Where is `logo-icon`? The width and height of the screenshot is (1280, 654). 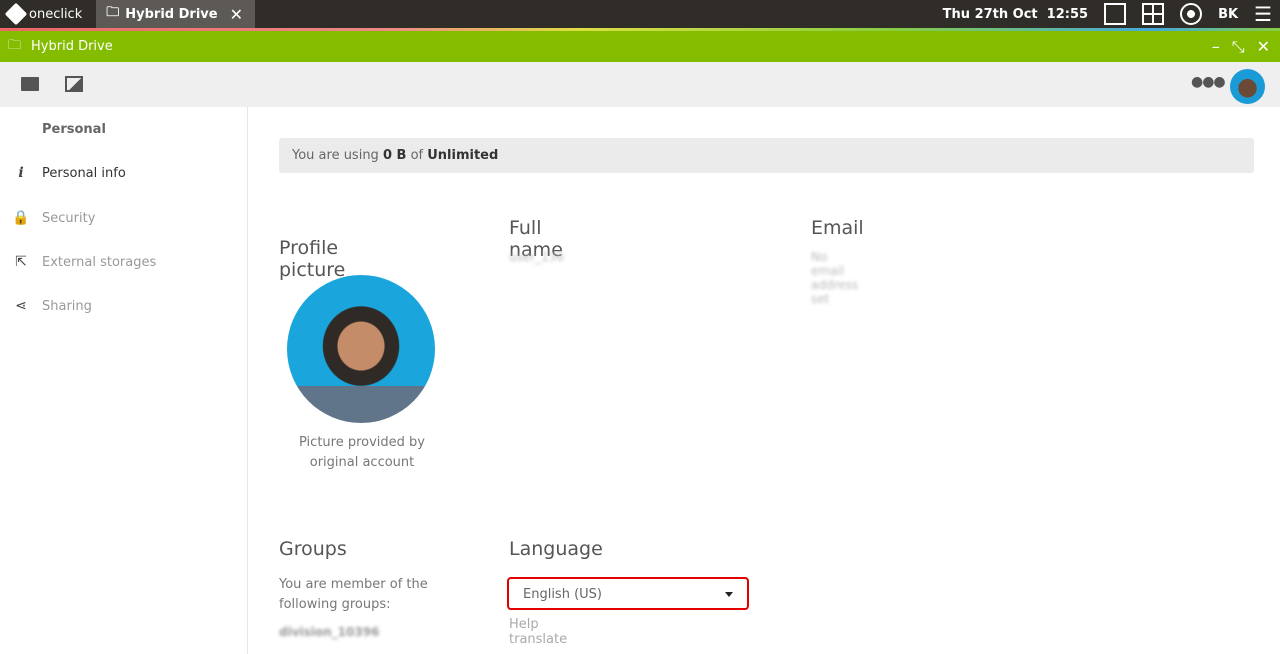
logo-icon is located at coordinates (16, 14).